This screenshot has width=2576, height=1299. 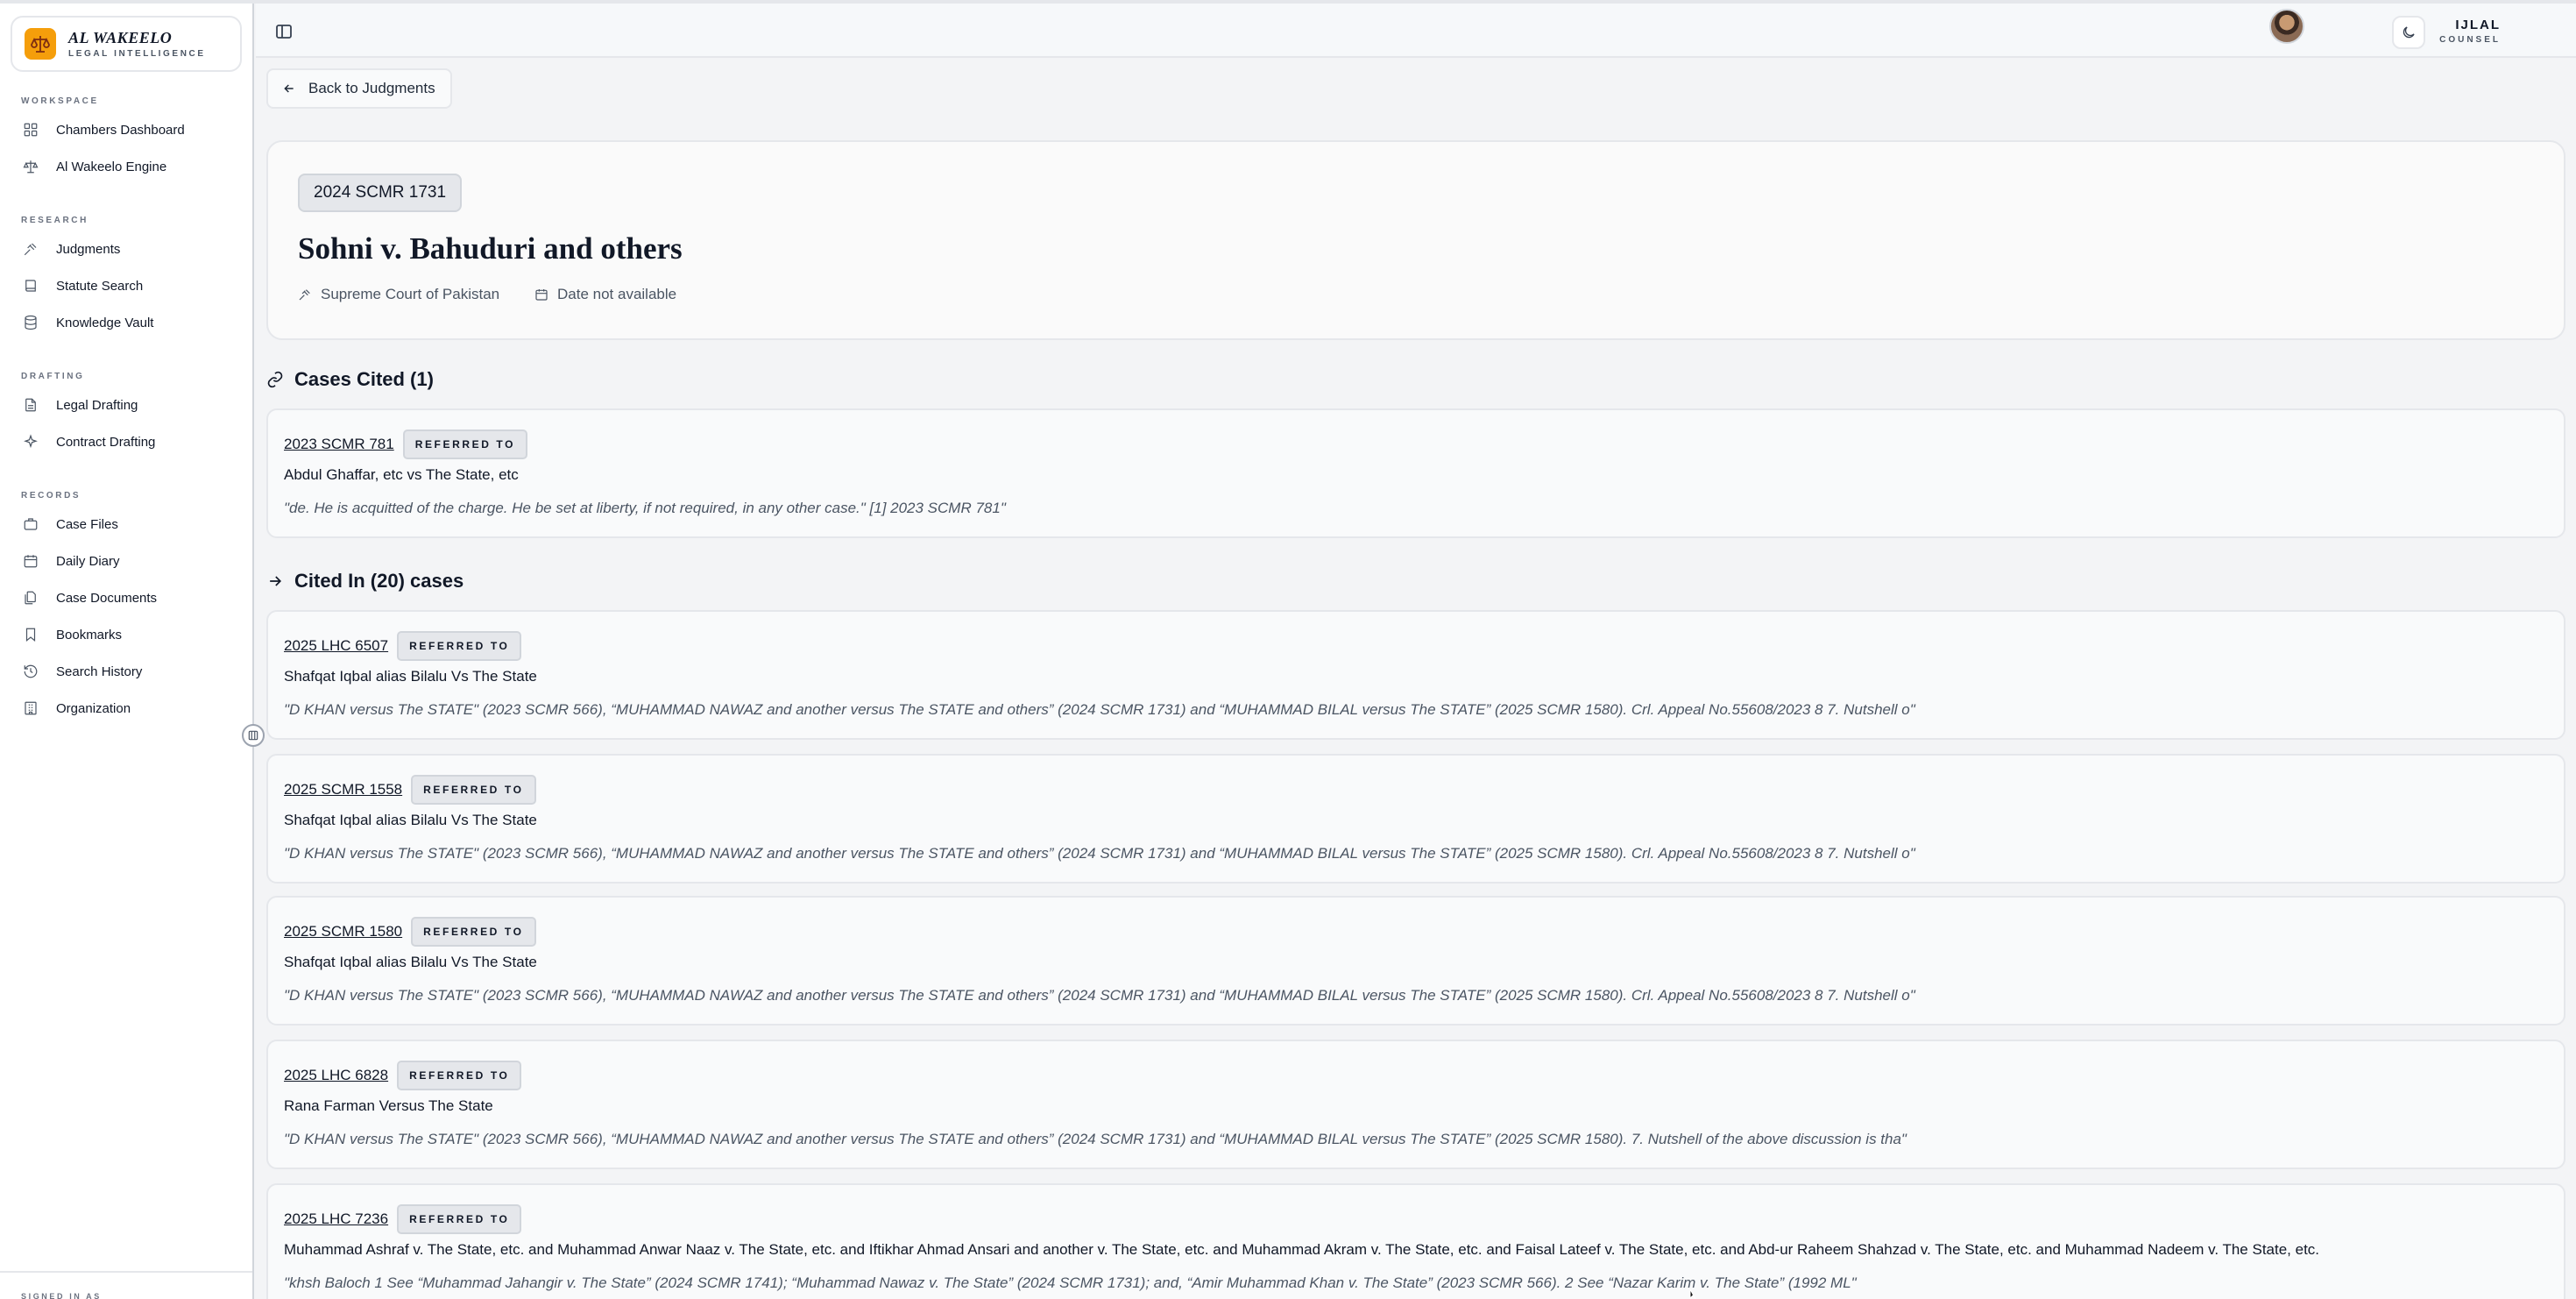 I want to click on cases-cited-heading: Cases Cited (1), so click(x=350, y=379).